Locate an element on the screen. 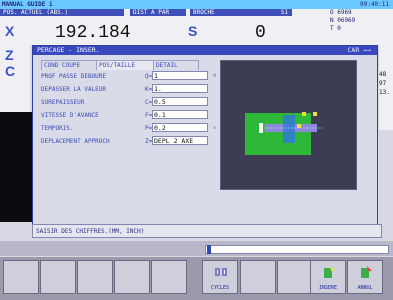 Image resolution: width=393 pixels, height=300 pixels. sequence-number: N 06969 is located at coordinates (343, 20).